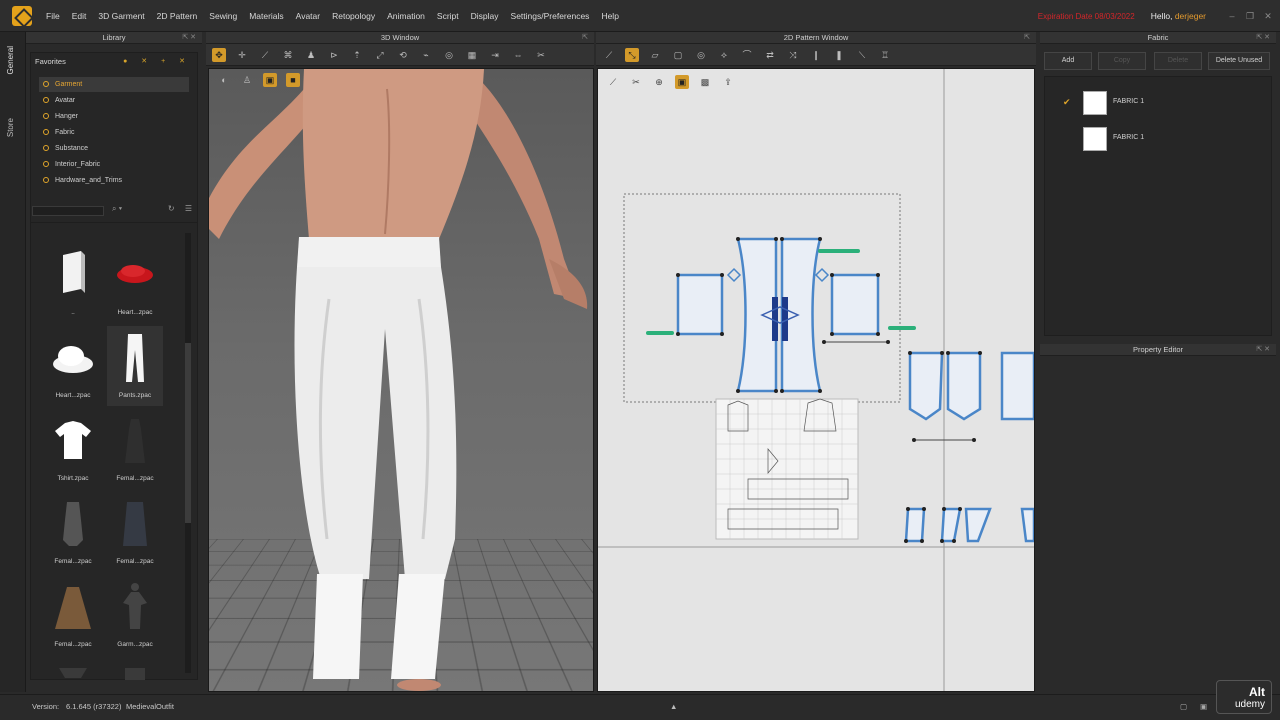  Describe the element at coordinates (79, 16) in the screenshot. I see `menu-edit: Edit` at that location.